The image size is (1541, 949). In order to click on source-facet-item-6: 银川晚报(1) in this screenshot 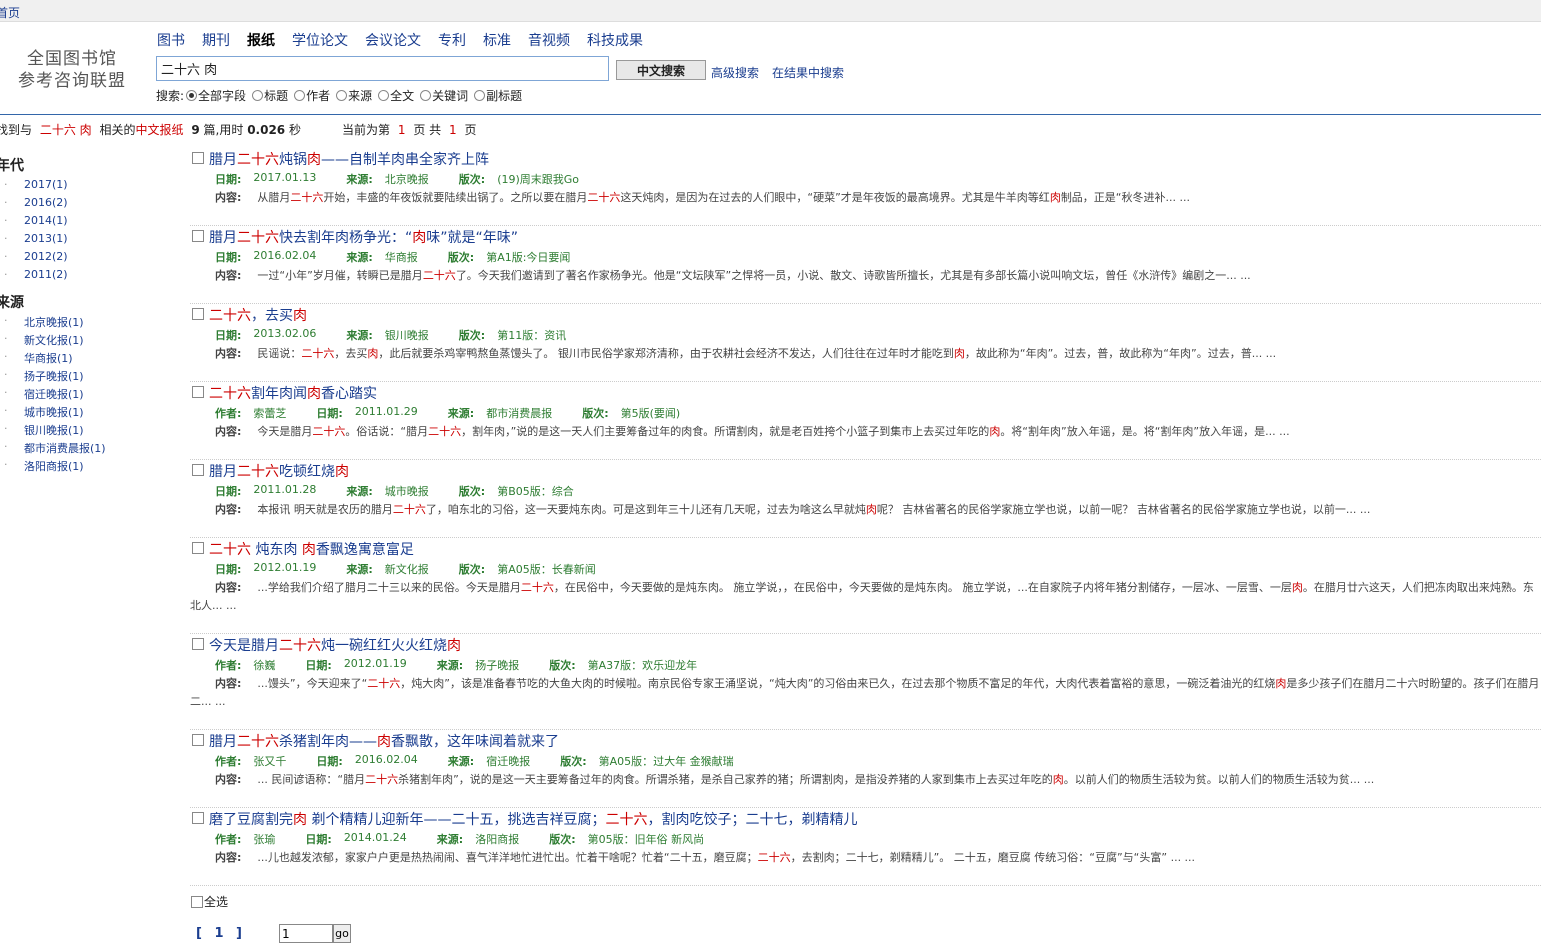, I will do `click(53, 431)`.